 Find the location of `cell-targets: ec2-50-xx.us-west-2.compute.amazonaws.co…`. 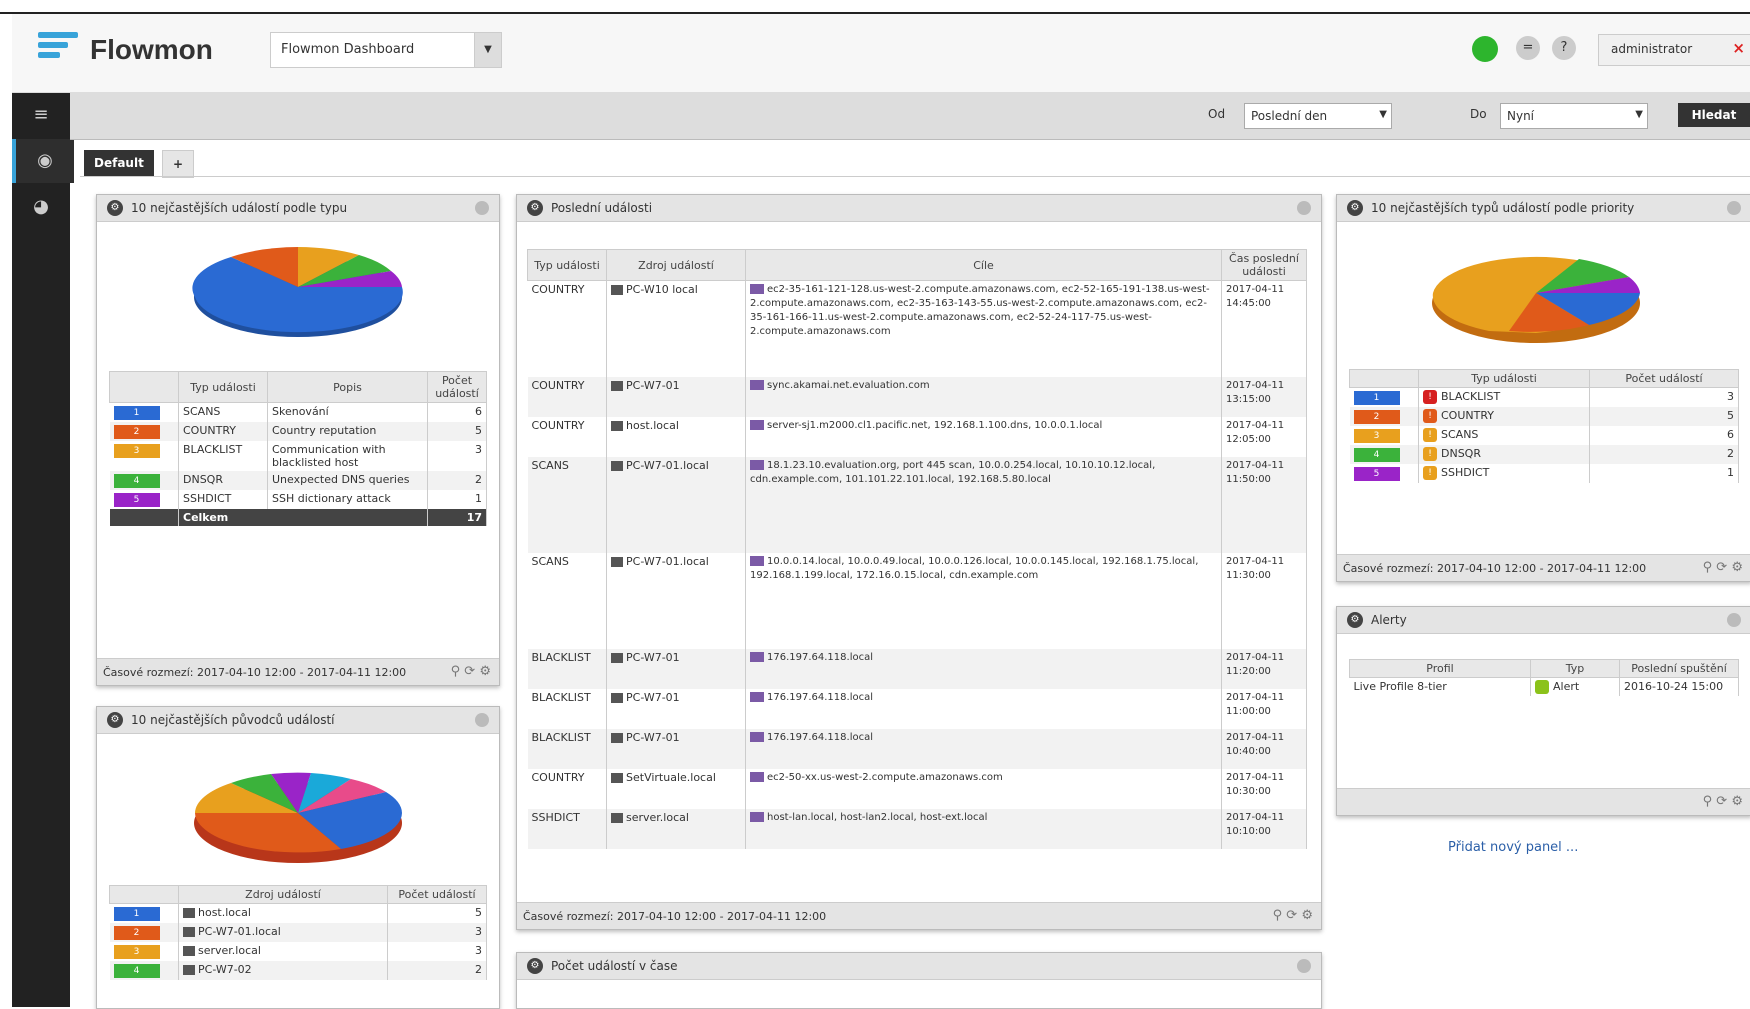

cell-targets: ec2-50-xx.us-west-2.compute.amazonaws.co… is located at coordinates (885, 777).